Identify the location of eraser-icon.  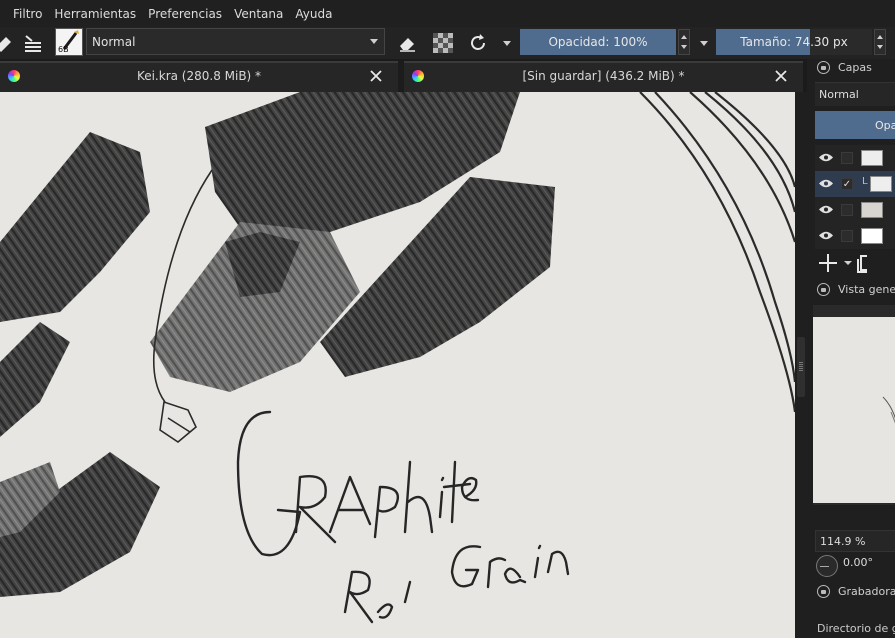
(407, 43).